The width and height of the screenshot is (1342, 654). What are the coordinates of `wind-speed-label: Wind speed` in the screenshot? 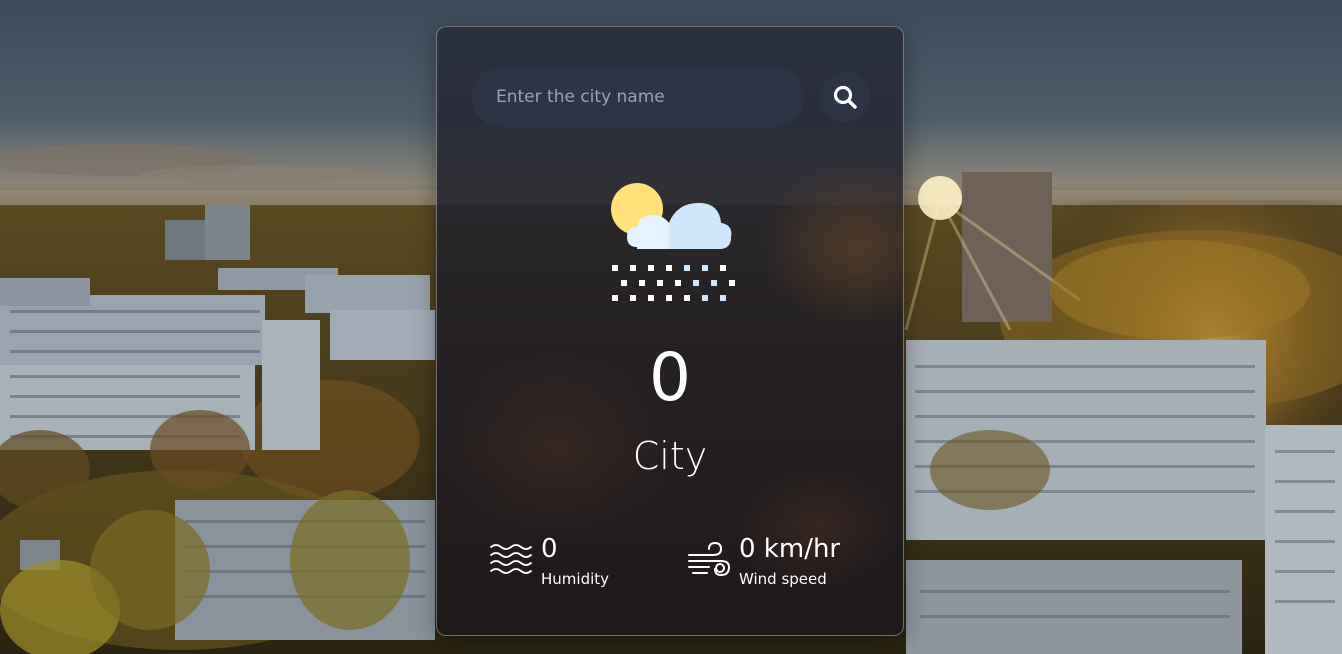 It's located at (783, 578).